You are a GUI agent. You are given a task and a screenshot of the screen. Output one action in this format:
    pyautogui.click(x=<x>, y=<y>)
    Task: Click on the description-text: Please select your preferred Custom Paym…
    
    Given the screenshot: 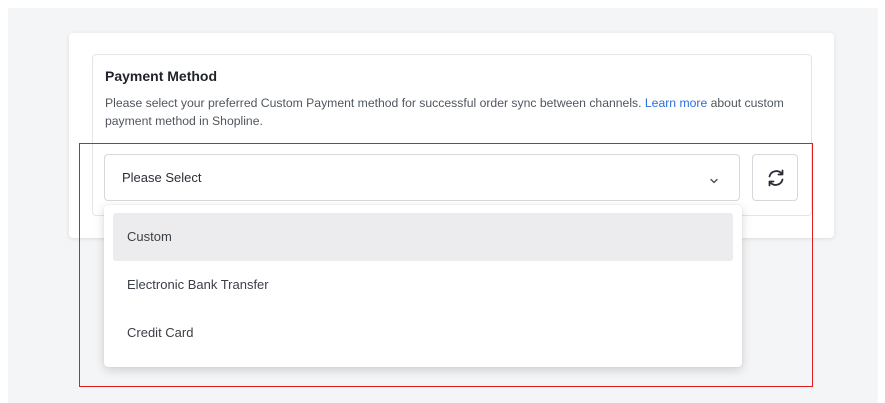 What is the action you would take?
    pyautogui.click(x=375, y=103)
    